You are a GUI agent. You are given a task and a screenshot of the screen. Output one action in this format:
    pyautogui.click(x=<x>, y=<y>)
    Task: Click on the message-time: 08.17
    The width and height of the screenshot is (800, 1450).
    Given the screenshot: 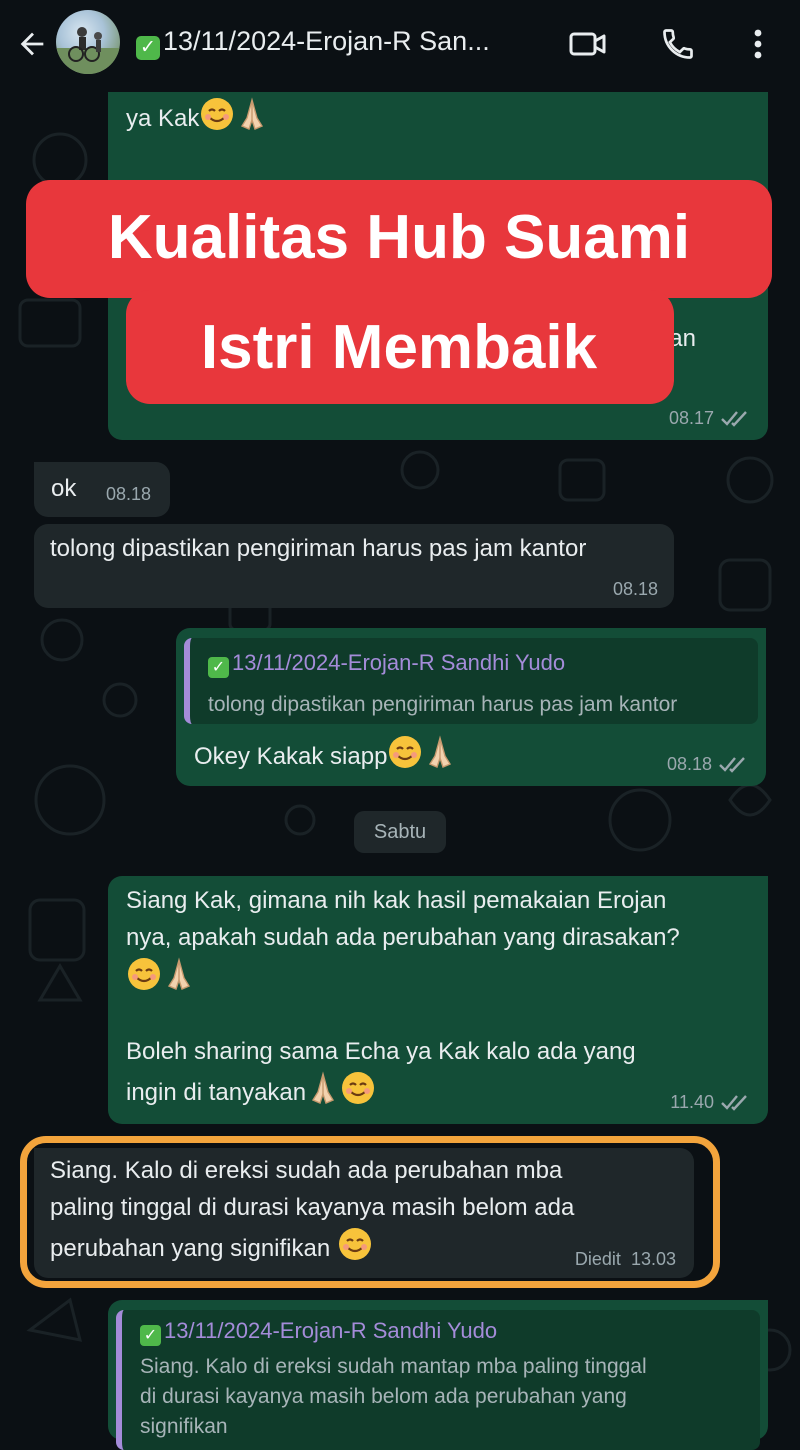 What is the action you would take?
    pyautogui.click(x=691, y=418)
    